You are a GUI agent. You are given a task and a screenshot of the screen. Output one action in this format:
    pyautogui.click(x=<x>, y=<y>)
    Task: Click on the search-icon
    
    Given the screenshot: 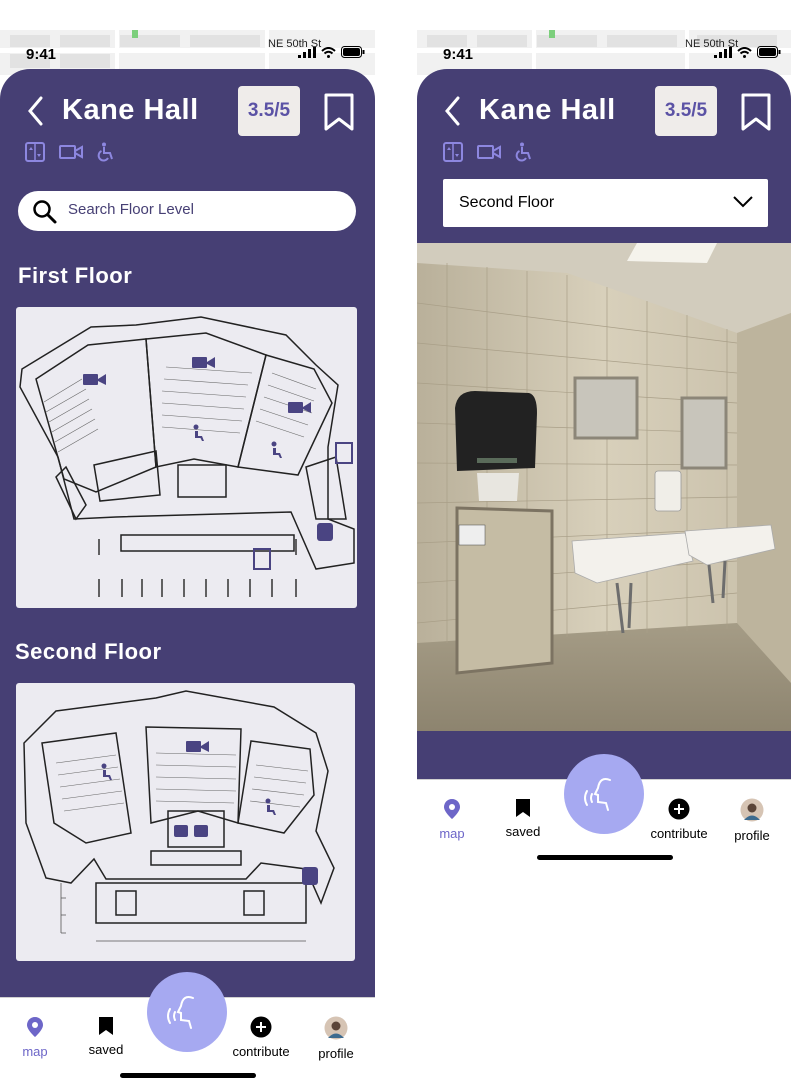 What is the action you would take?
    pyautogui.click(x=45, y=212)
    